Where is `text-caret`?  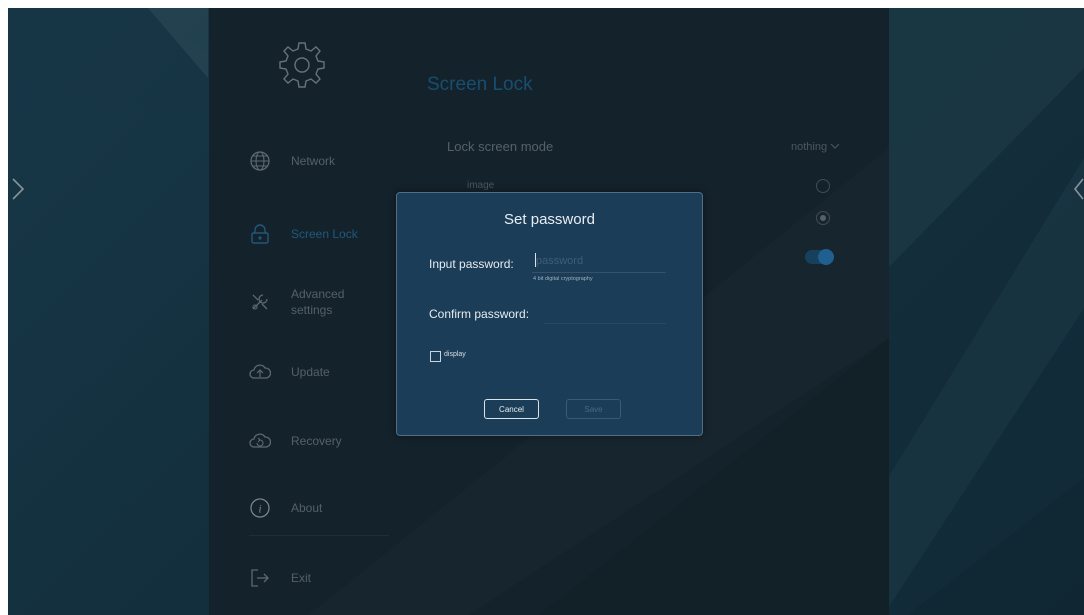
text-caret is located at coordinates (535, 260).